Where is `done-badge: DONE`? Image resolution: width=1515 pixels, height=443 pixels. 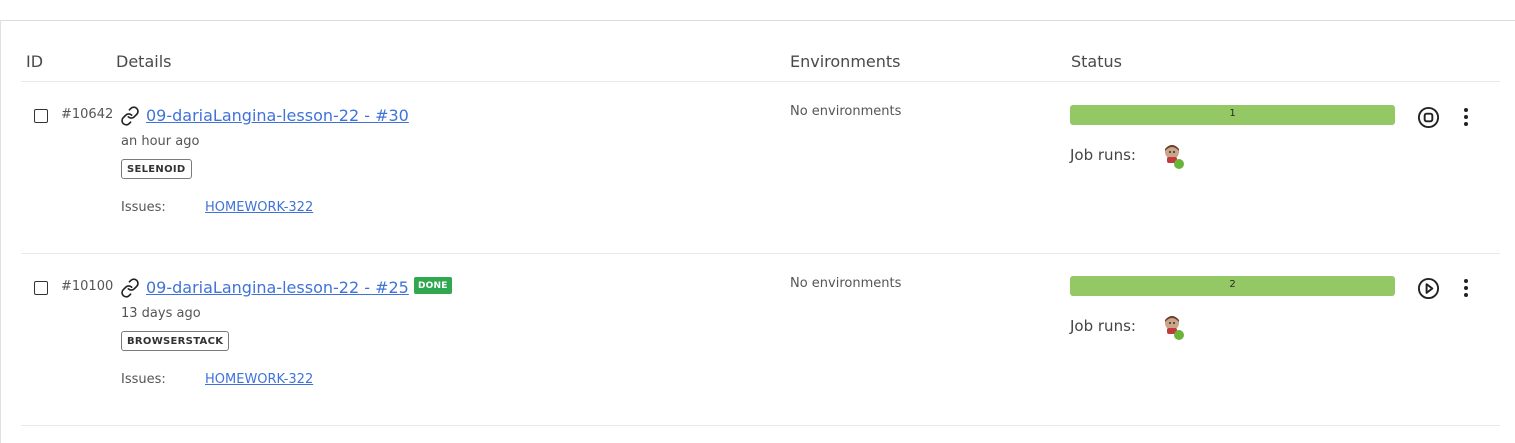 done-badge: DONE is located at coordinates (433, 285).